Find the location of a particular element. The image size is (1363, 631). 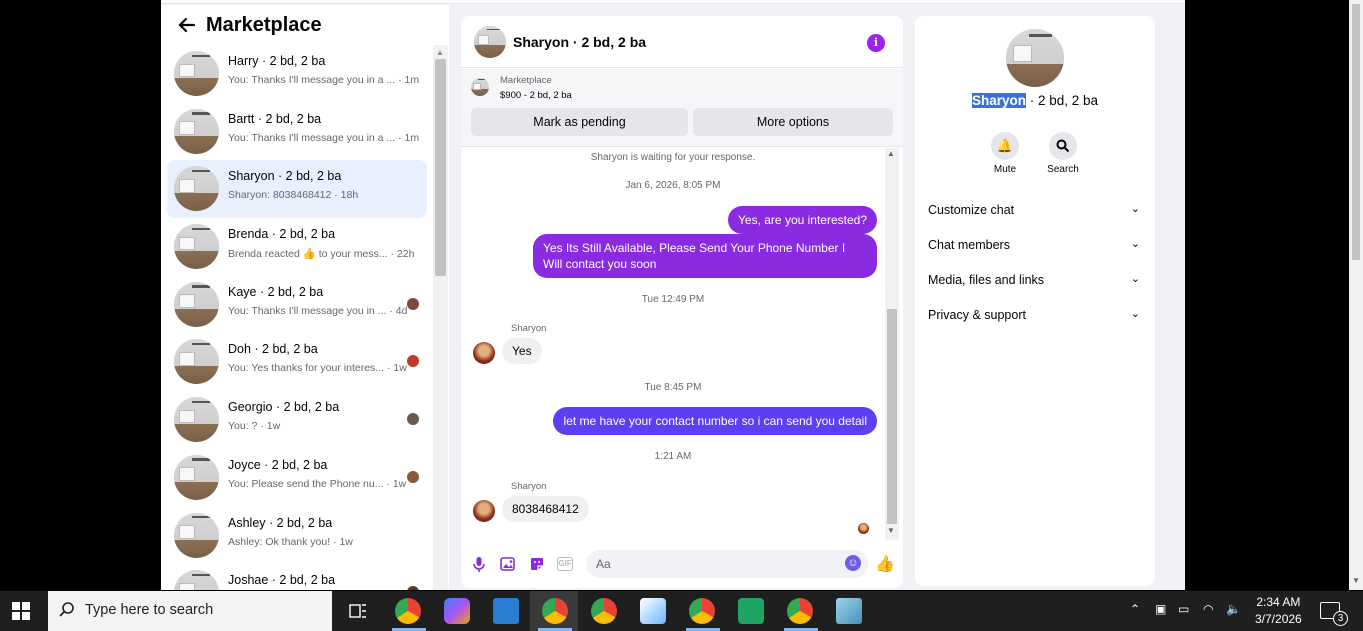

conversation-name: Georgio · 2 bd, 2 ba is located at coordinates (284, 407).